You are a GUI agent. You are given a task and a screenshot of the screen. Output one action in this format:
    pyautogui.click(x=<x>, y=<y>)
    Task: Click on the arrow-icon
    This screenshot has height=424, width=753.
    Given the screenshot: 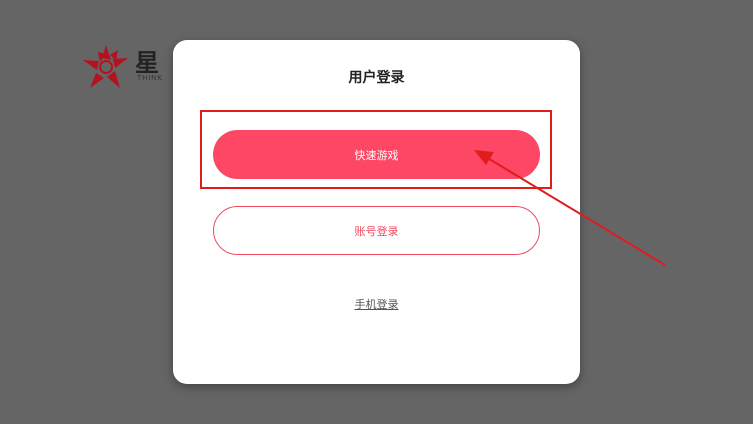 What is the action you would take?
    pyautogui.click(x=570, y=208)
    